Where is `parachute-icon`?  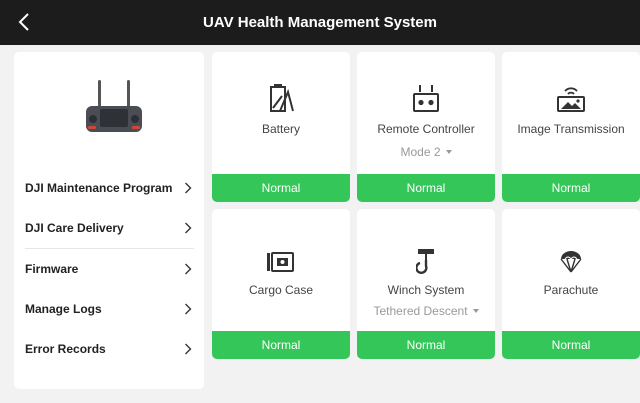 parachute-icon is located at coordinates (571, 262).